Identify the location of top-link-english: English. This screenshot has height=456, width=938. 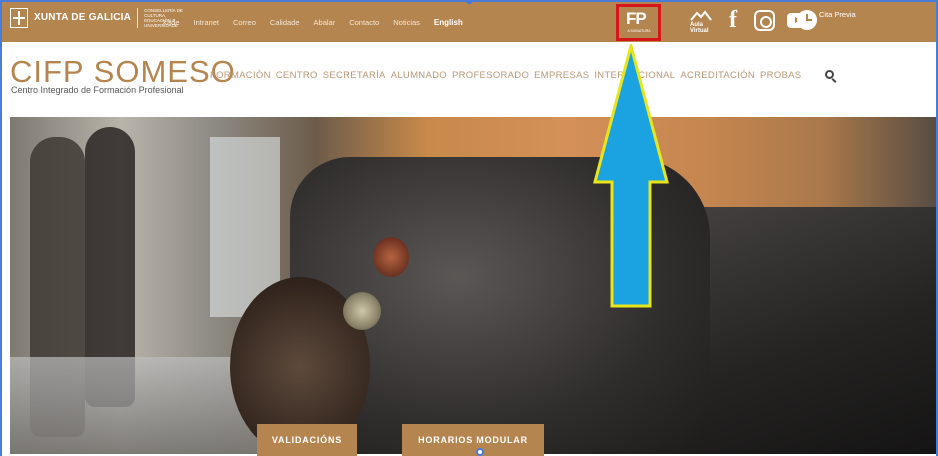
(448, 22).